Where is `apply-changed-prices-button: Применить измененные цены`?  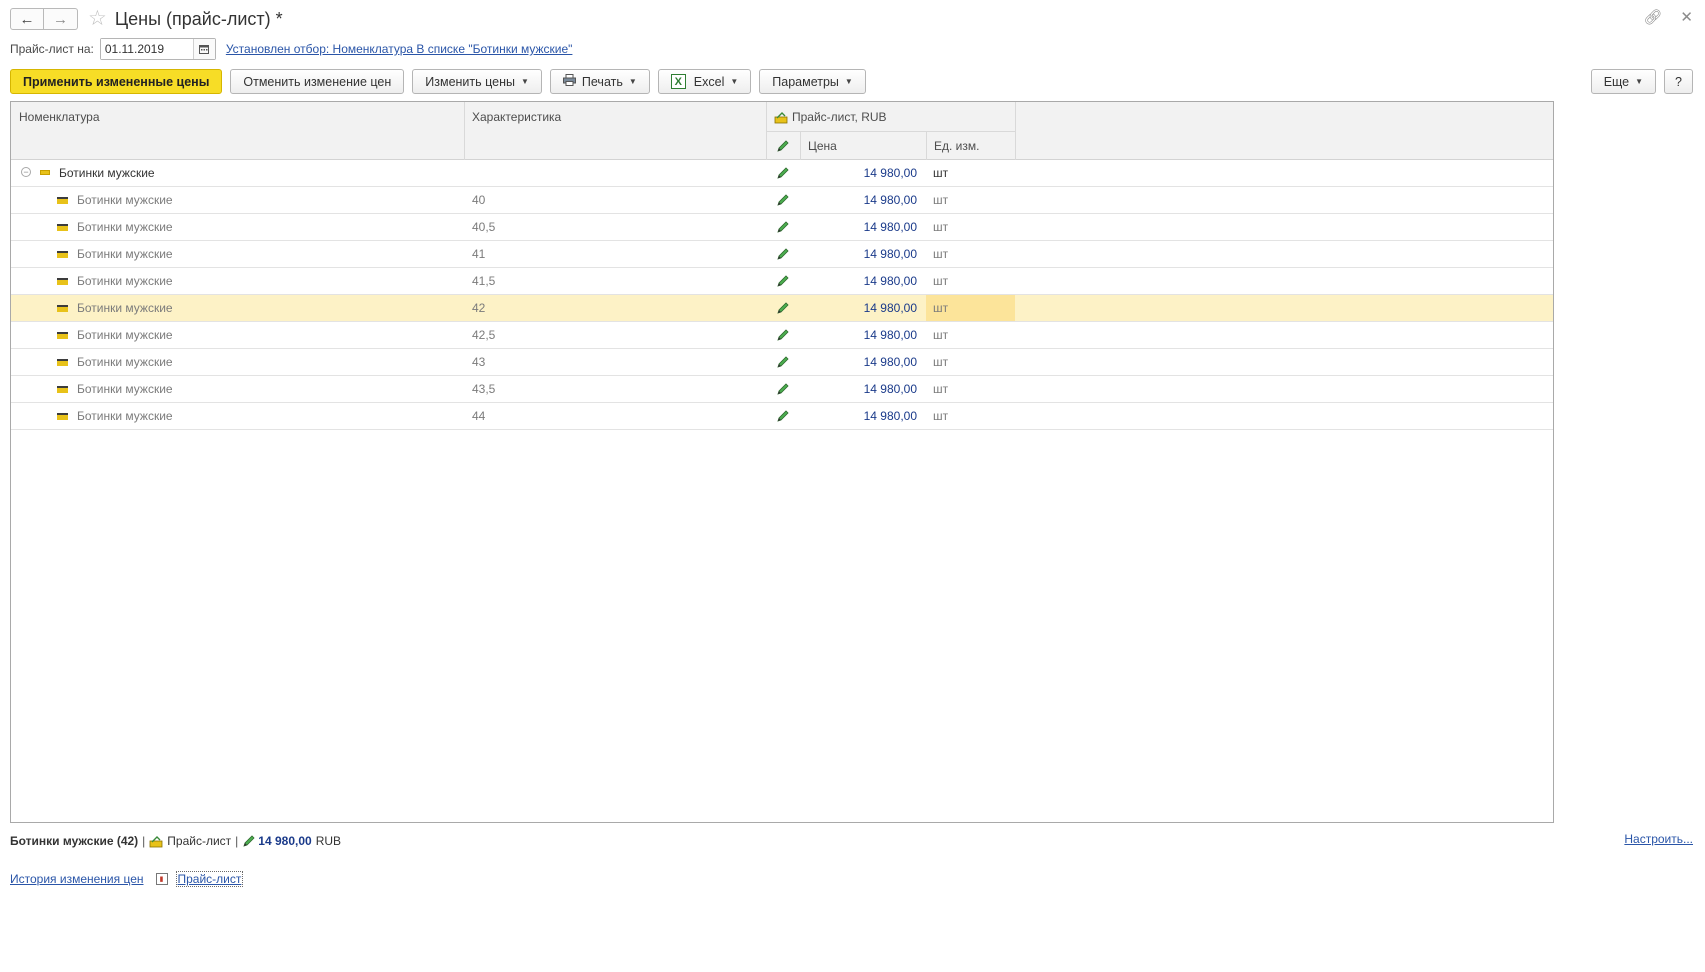
apply-changed-prices-button: Применить измененные цены is located at coordinates (116, 81).